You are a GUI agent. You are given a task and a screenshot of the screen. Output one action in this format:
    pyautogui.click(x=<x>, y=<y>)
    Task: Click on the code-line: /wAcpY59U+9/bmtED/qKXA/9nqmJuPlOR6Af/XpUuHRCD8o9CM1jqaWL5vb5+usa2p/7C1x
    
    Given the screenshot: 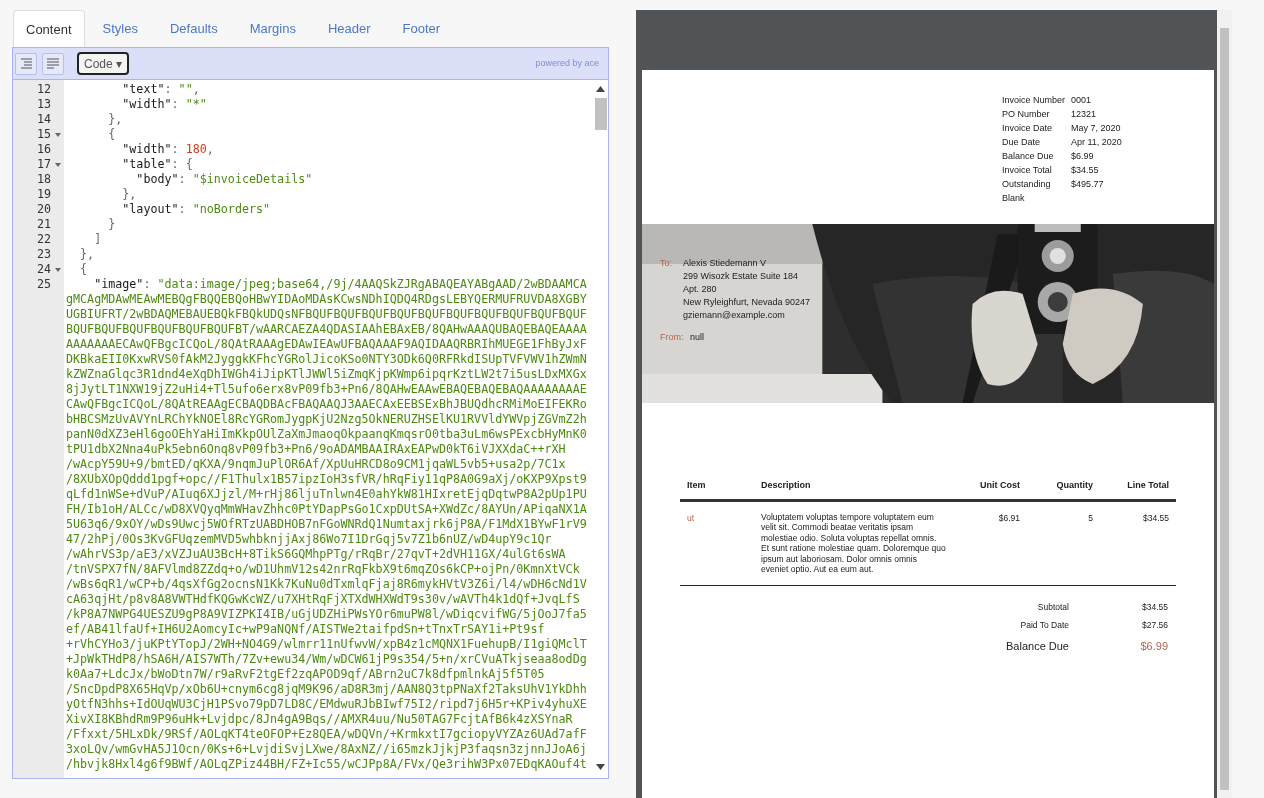 What is the action you would take?
    pyautogui.click(x=316, y=464)
    